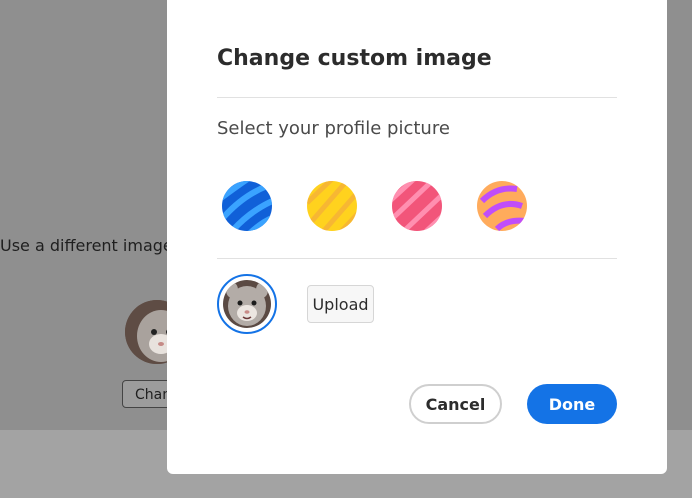  I want to click on selected-custom-image, so click(247, 304).